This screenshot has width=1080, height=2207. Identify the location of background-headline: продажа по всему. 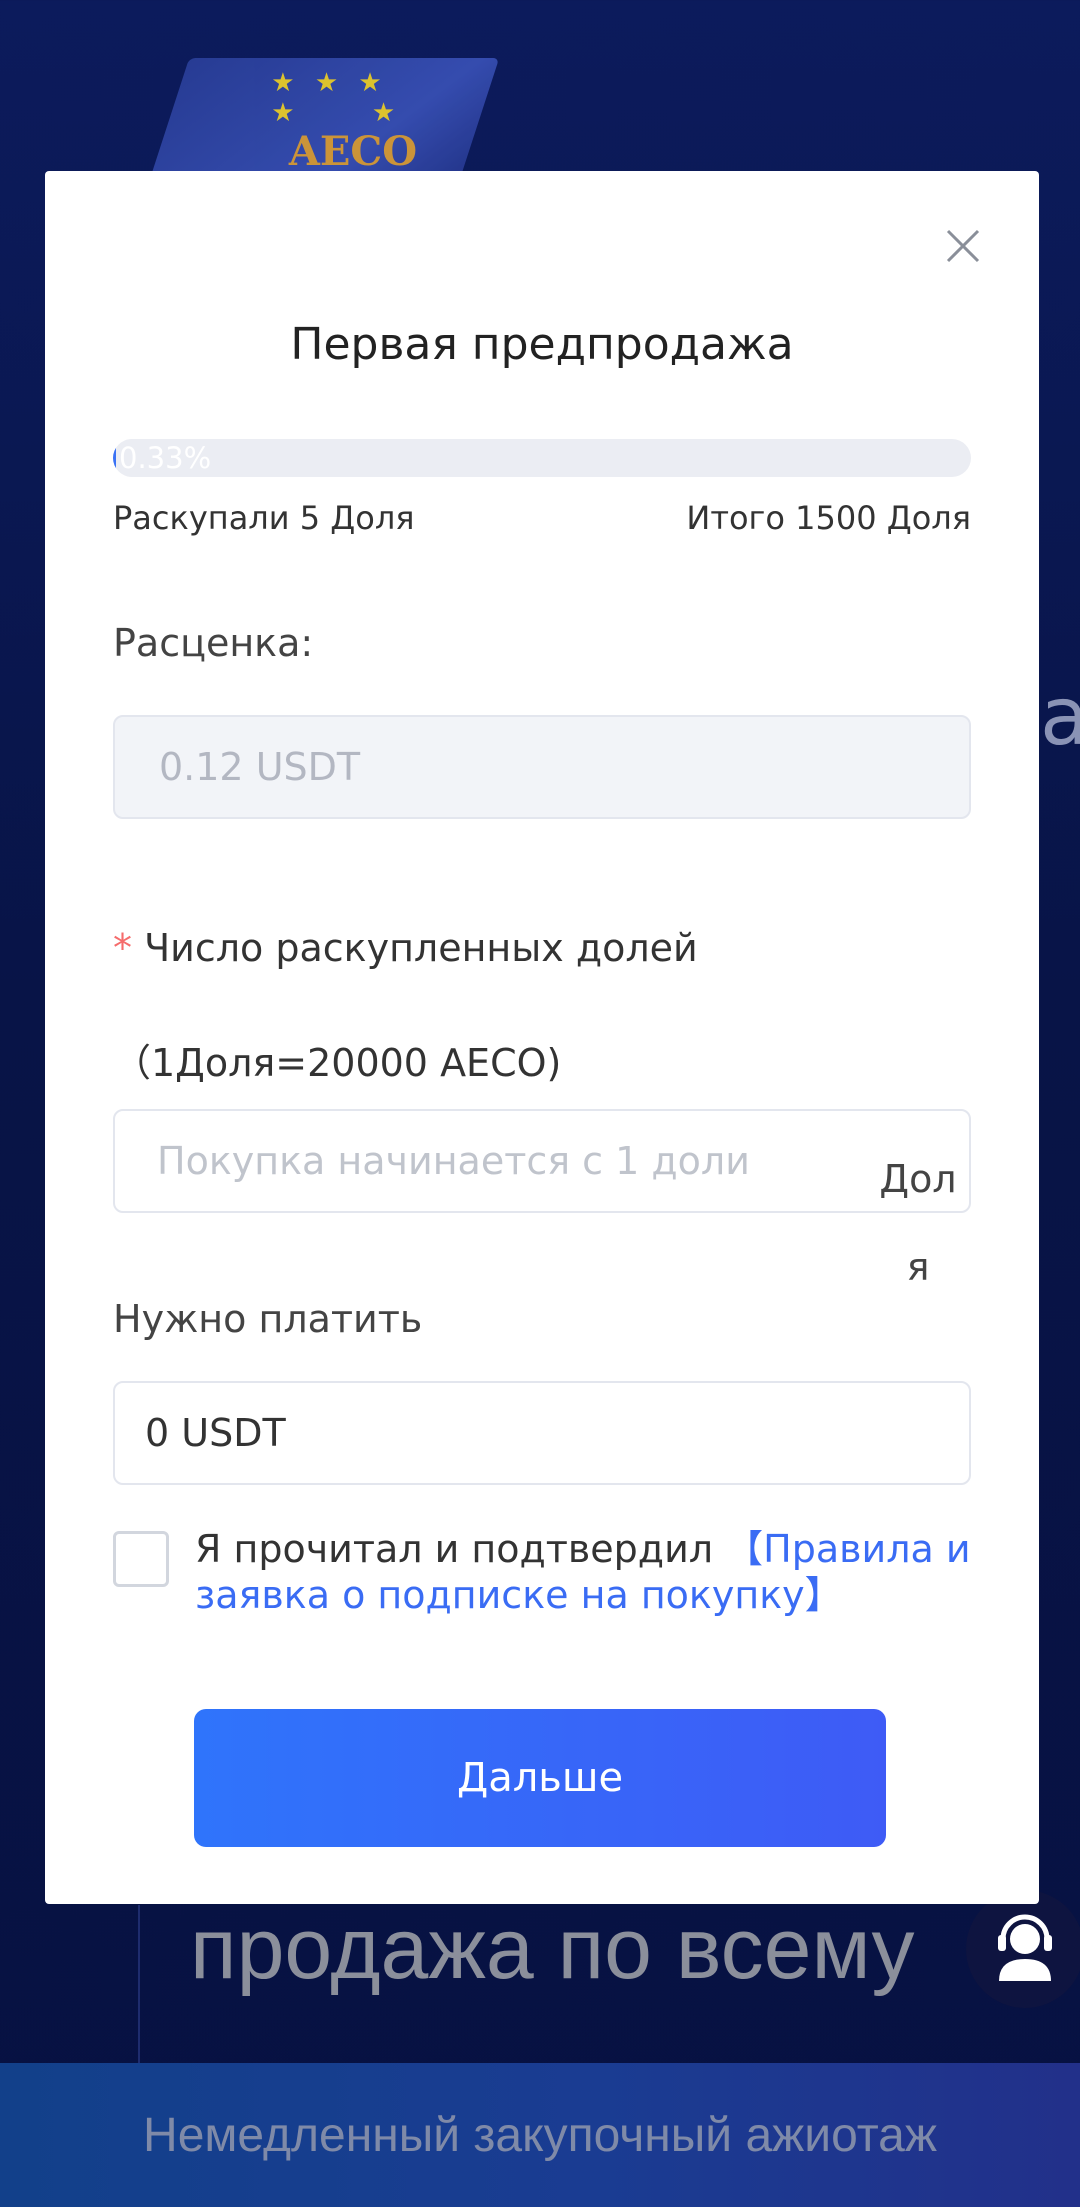
(552, 1949).